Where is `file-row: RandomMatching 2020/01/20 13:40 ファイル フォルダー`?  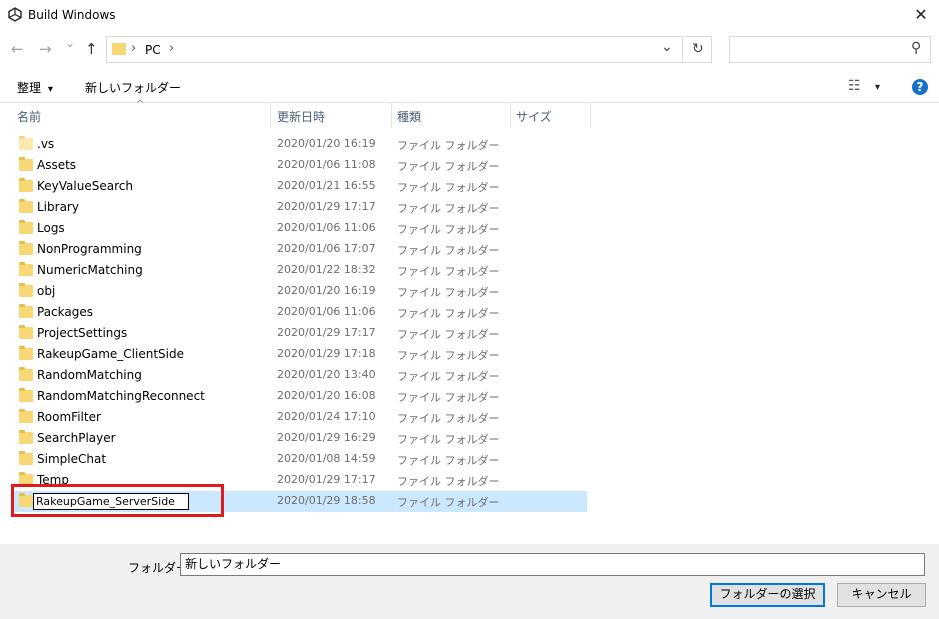 file-row: RandomMatching 2020/01/20 13:40 ファイル フォルダー is located at coordinates (299, 375).